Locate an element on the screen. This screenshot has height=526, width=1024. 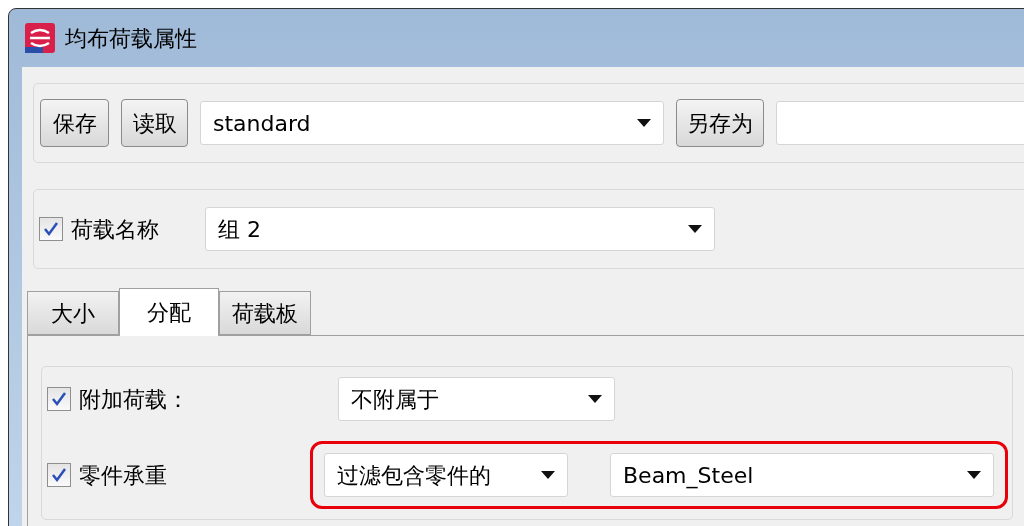
window-title: 均布荷载属性 is located at coordinates (131, 38).